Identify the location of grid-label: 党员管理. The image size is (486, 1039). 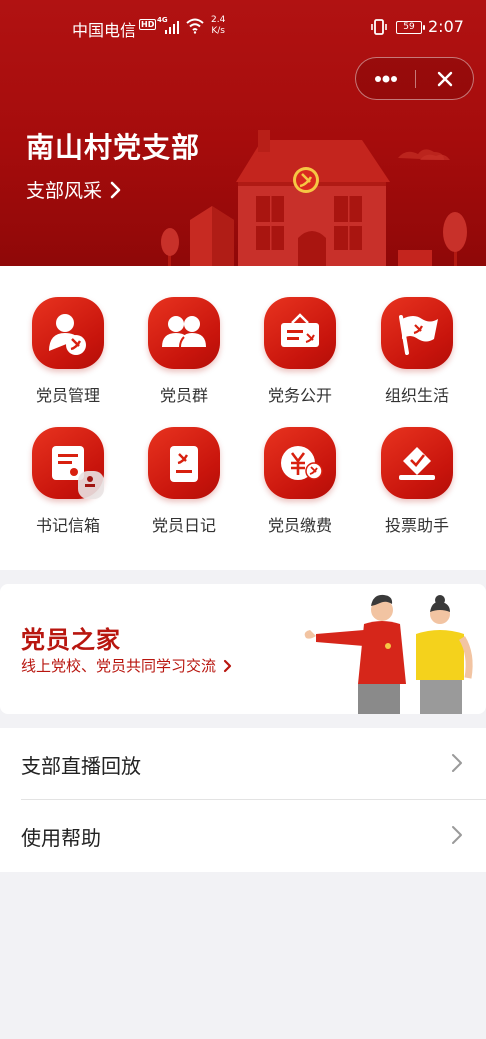
(67, 395).